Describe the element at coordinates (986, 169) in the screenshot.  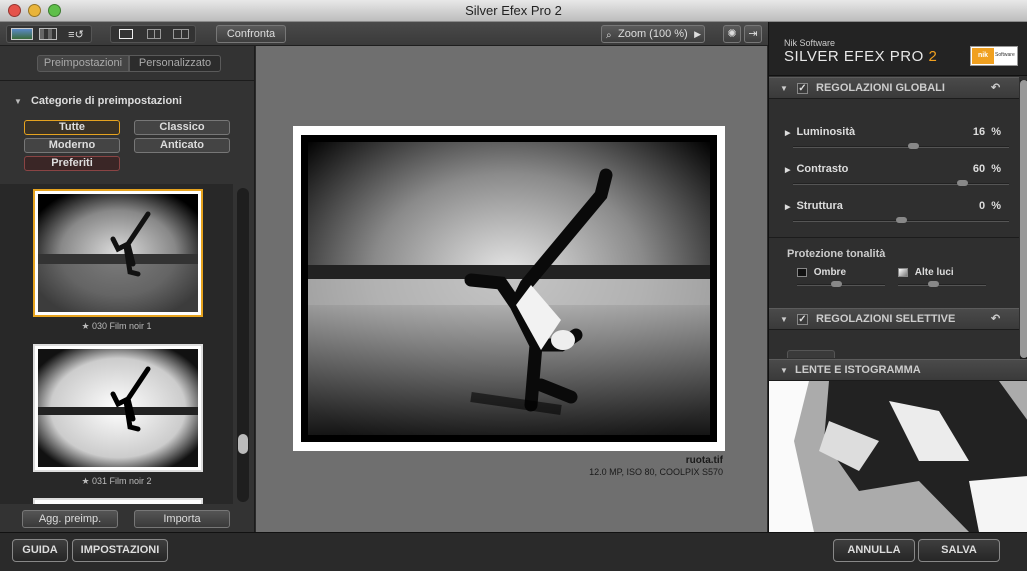
I see `slider-value: 60 %` at that location.